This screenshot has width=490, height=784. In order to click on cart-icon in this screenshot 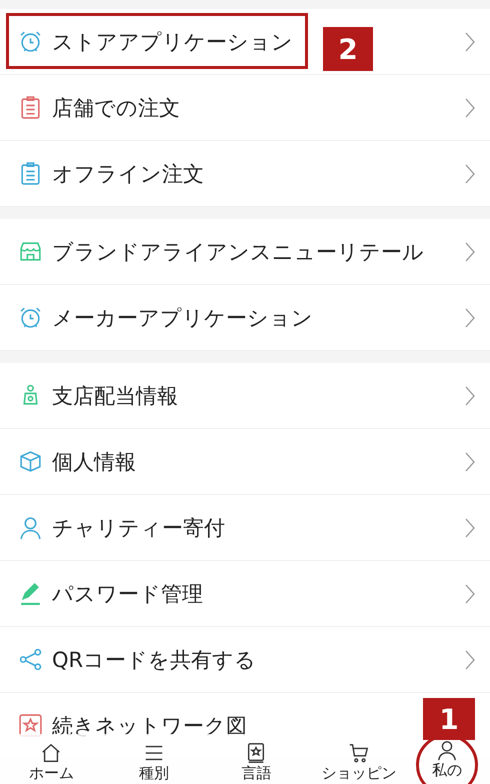, I will do `click(359, 753)`.